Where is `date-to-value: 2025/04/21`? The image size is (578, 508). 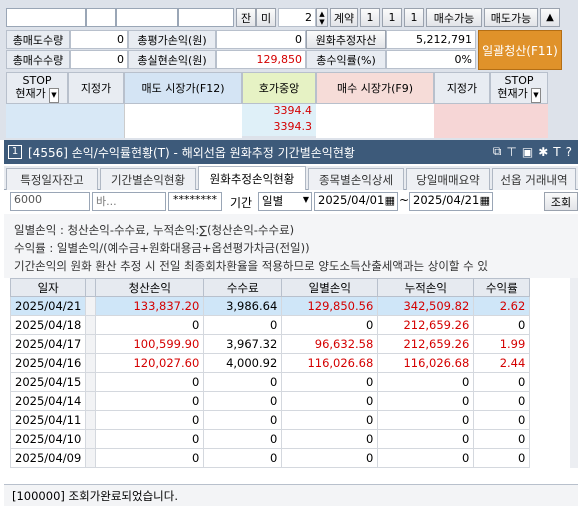
date-to-value: 2025/04/21 is located at coordinates (446, 200).